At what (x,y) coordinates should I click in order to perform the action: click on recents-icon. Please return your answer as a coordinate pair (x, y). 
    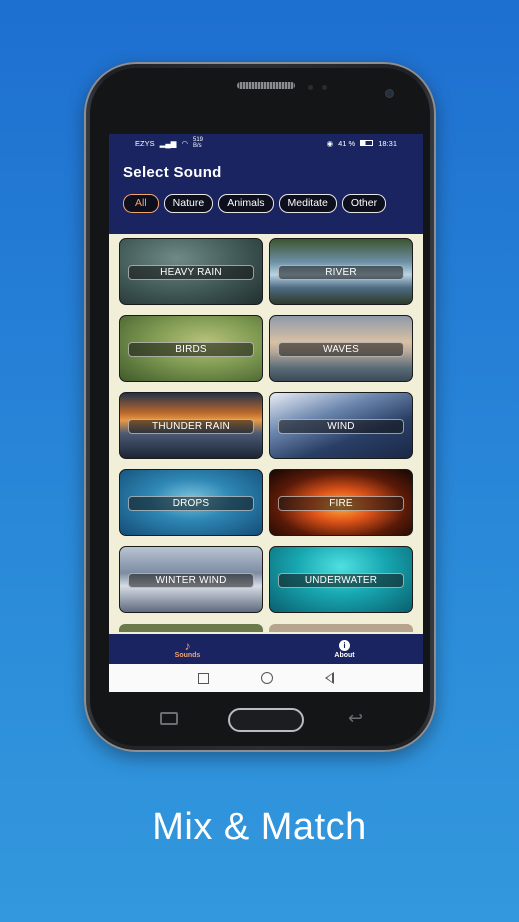
    Looking at the image, I should click on (203, 678).